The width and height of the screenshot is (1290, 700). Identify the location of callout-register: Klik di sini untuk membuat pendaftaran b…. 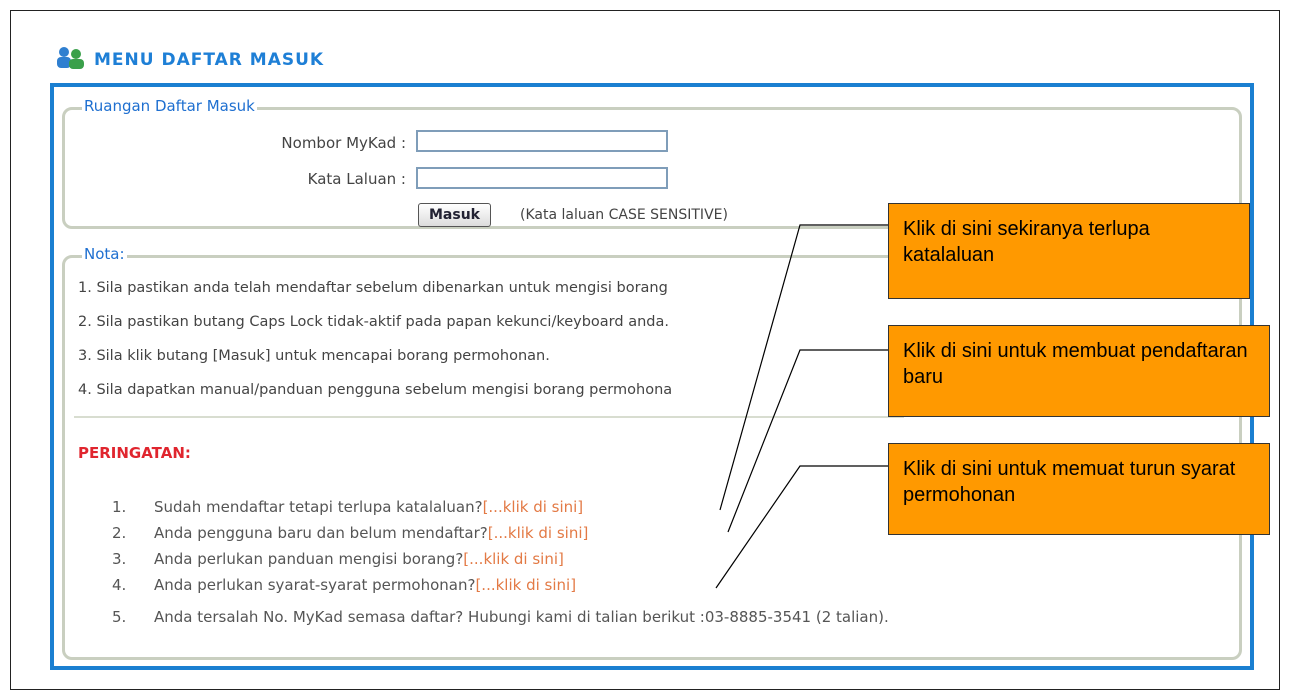
(1079, 371).